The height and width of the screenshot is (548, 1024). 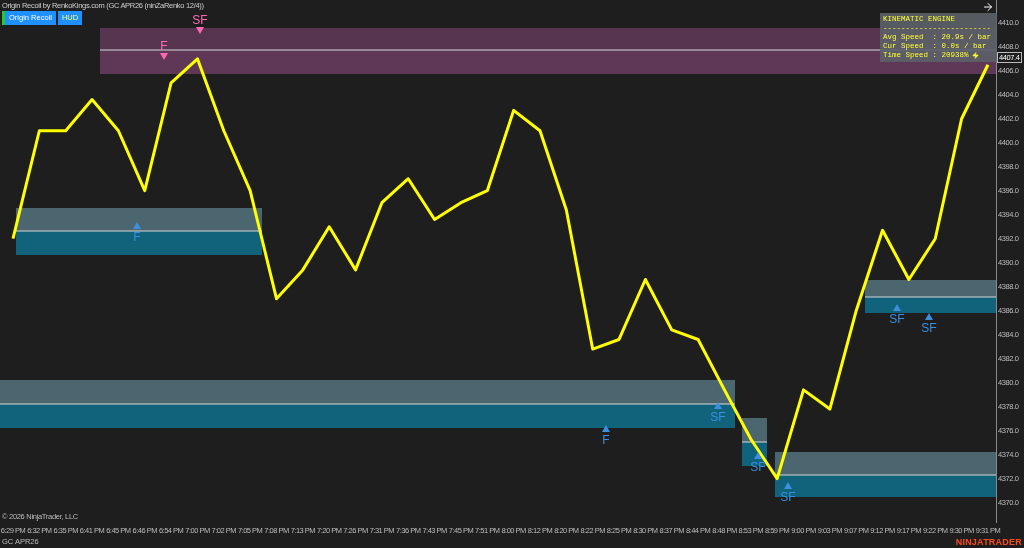 I want to click on arrow-right-icon, so click(x=988, y=7).